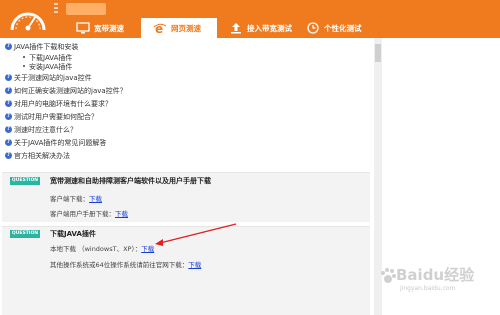 The height and width of the screenshot is (315, 500). What do you see at coordinates (45, 129) in the screenshot?
I see `faq-item-label: 测速时应注意什么？` at bounding box center [45, 129].